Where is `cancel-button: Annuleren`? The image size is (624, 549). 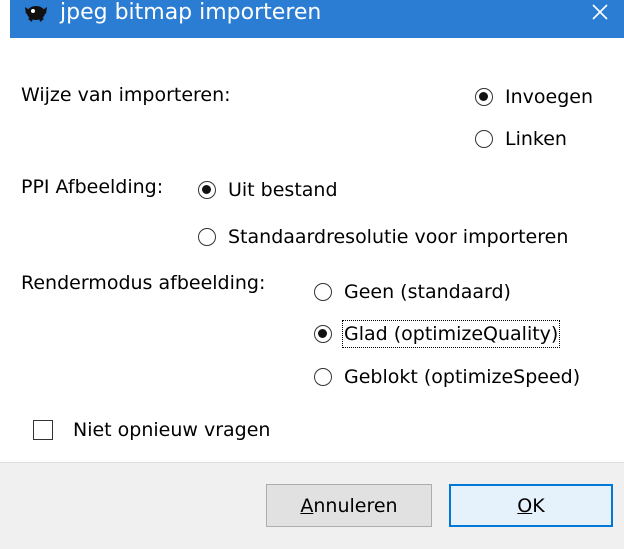
cancel-button: Annuleren is located at coordinates (349, 505).